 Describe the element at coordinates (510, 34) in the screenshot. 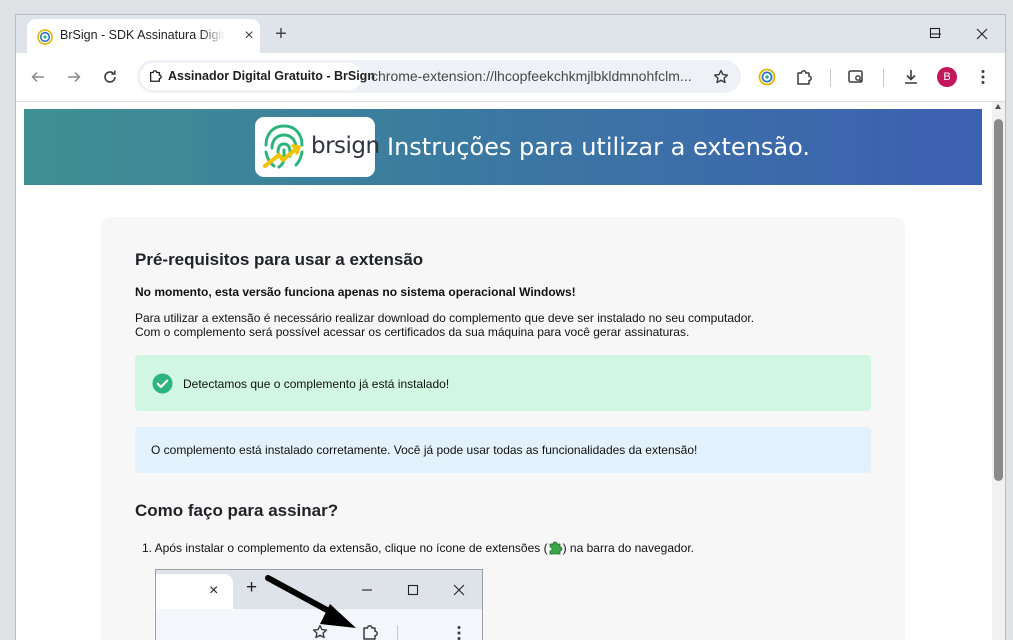

I see `tab-strip: BrSign - SDK Assinatura Digital × +` at that location.